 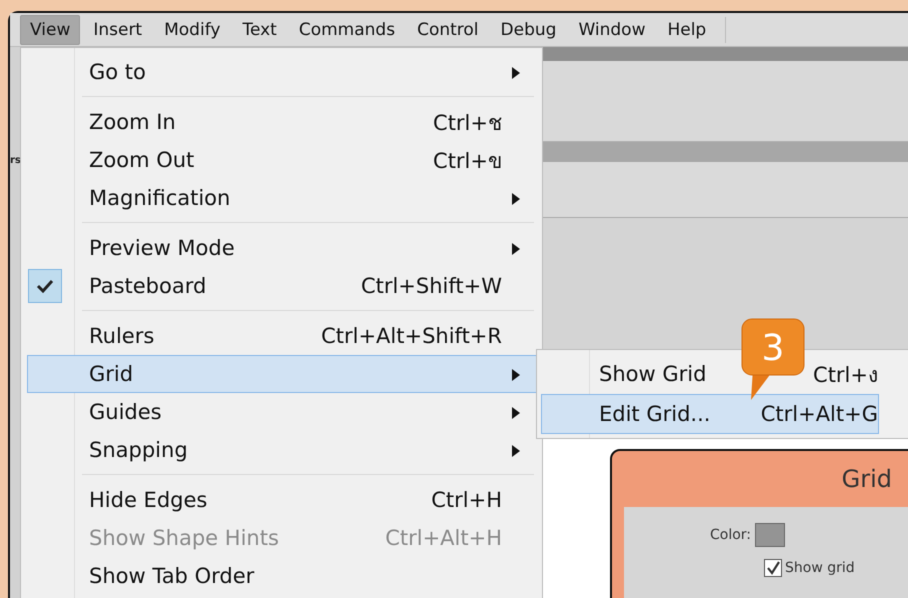 What do you see at coordinates (283, 286) in the screenshot?
I see `menu-item: Pasteboard Ctrl+Shift+W` at bounding box center [283, 286].